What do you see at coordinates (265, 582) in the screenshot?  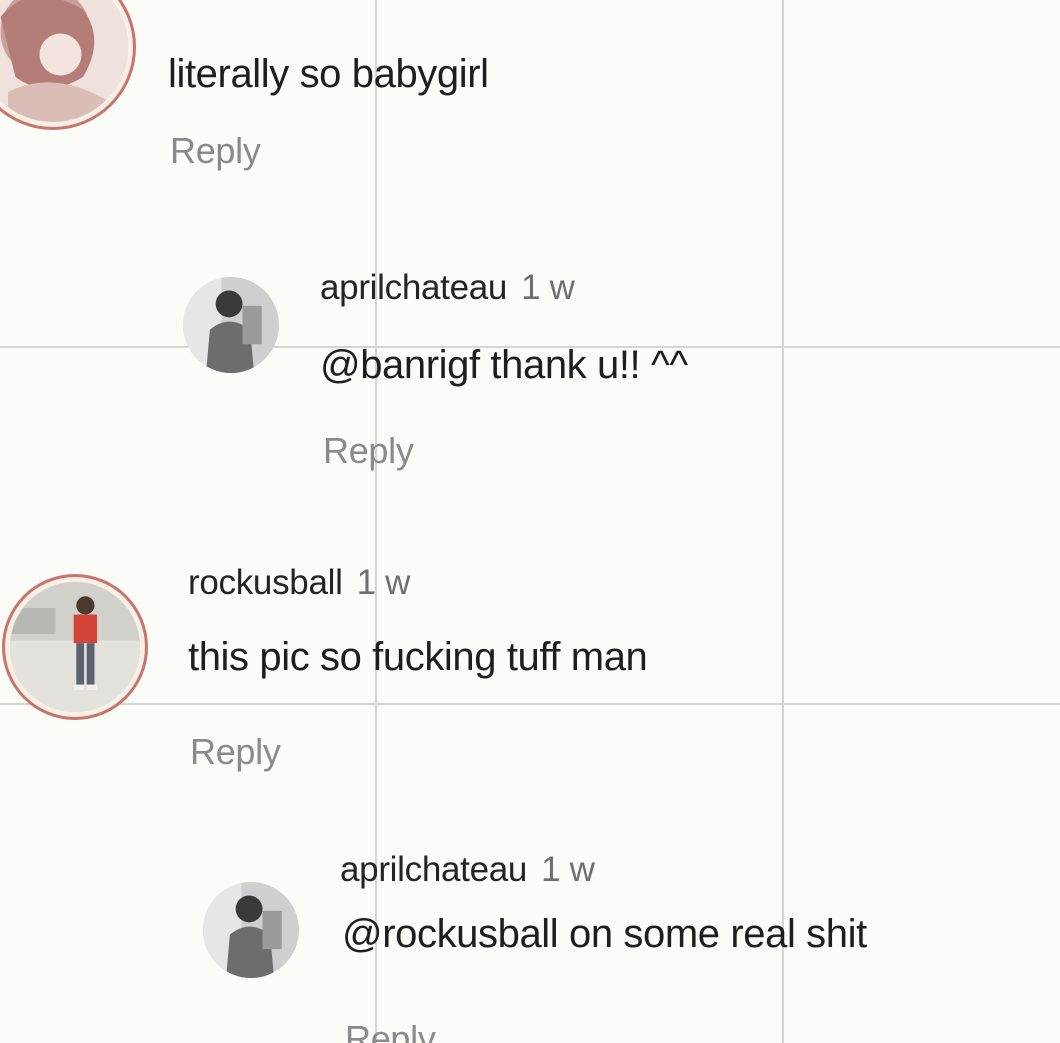 I see `comment-username: rockusball` at bounding box center [265, 582].